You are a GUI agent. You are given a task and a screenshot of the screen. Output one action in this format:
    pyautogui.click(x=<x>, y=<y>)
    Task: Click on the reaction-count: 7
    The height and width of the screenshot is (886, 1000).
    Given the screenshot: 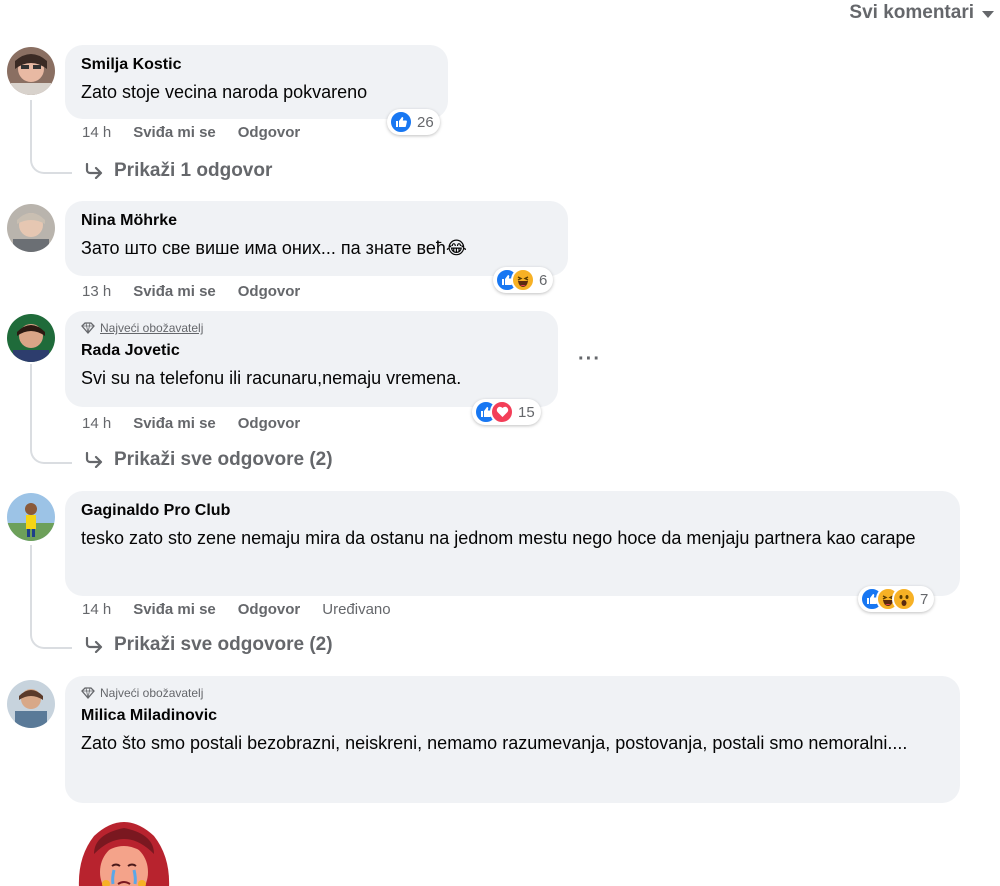 What is the action you would take?
    pyautogui.click(x=924, y=599)
    